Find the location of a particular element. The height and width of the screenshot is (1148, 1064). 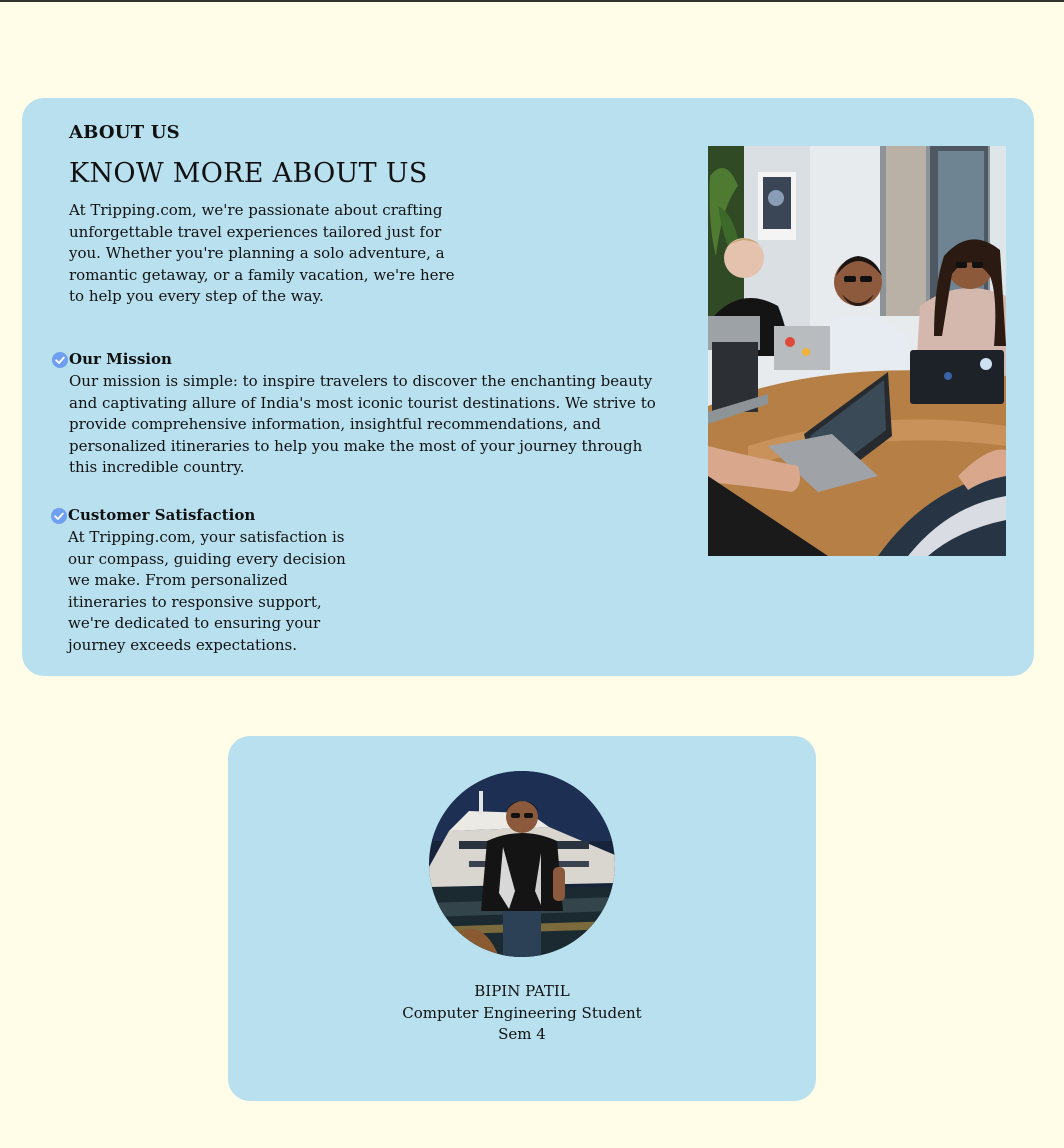

top-divider is located at coordinates (532, 1).